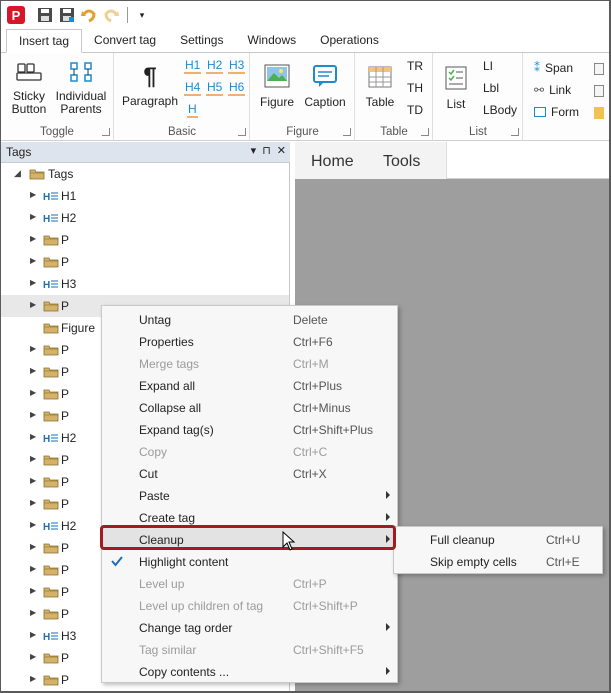 The width and height of the screenshot is (611, 693). What do you see at coordinates (556, 112) in the screenshot?
I see `form-button: Form` at bounding box center [556, 112].